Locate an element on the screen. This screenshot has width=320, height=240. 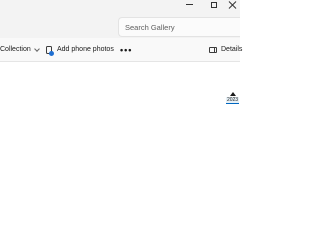
add-phone-photos-button: Add phone photos is located at coordinates (80, 49).